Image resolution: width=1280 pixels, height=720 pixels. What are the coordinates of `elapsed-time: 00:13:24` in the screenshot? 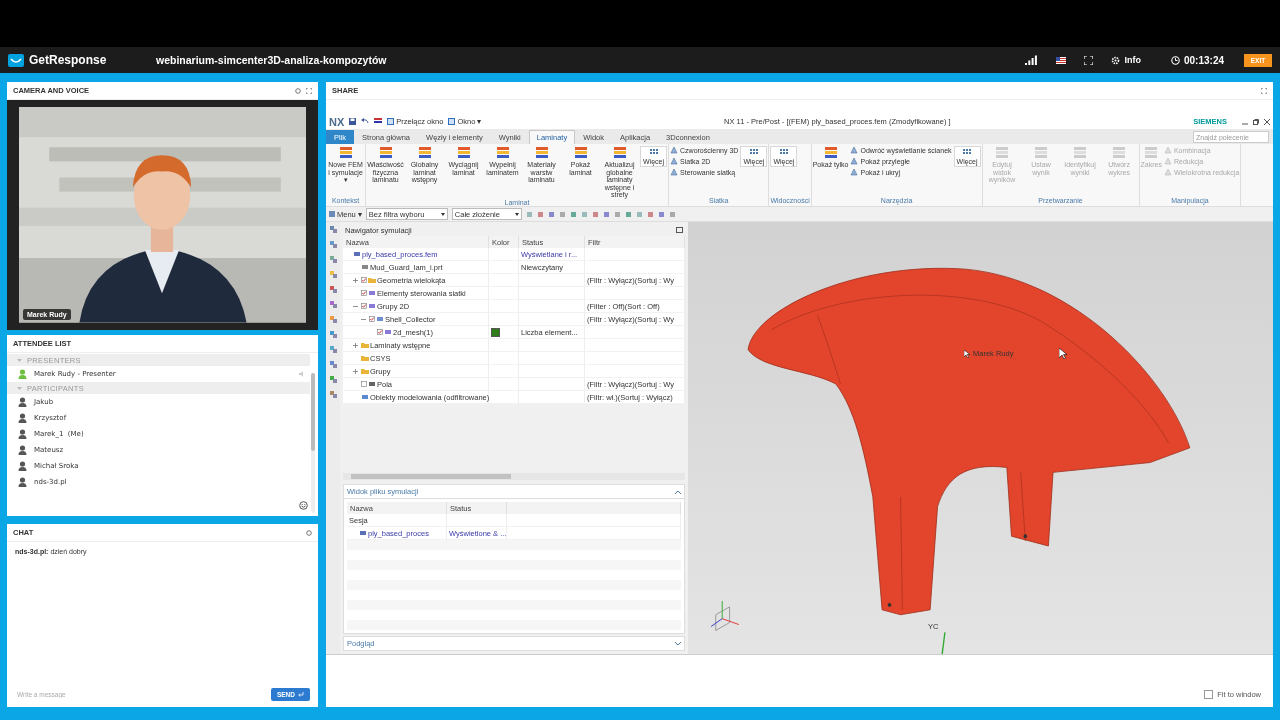 It's located at (1203, 60).